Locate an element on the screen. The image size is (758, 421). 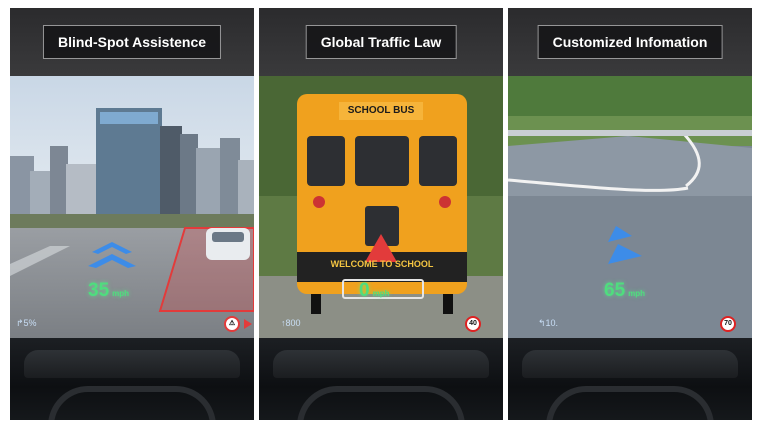
panel-title: Global Traffic Law is located at coordinates (381, 42).